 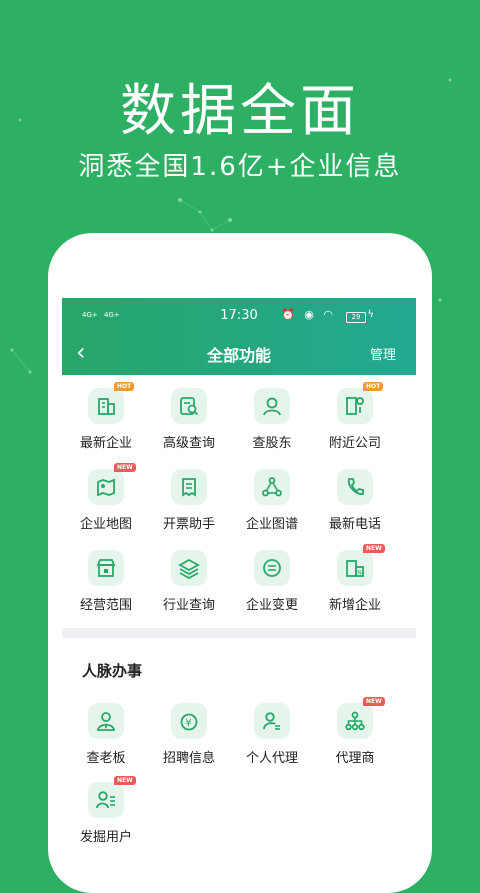 I want to click on contact-label: 代理商, so click(x=355, y=758).